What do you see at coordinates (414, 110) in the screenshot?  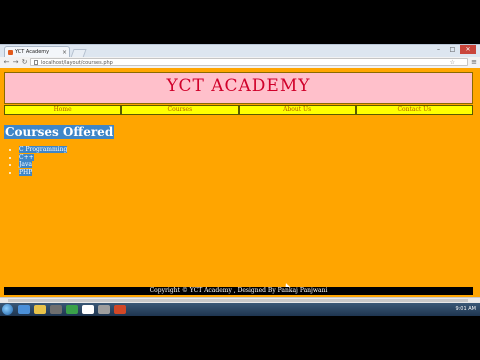 I see `nav-contact-link: Contact Us` at bounding box center [414, 110].